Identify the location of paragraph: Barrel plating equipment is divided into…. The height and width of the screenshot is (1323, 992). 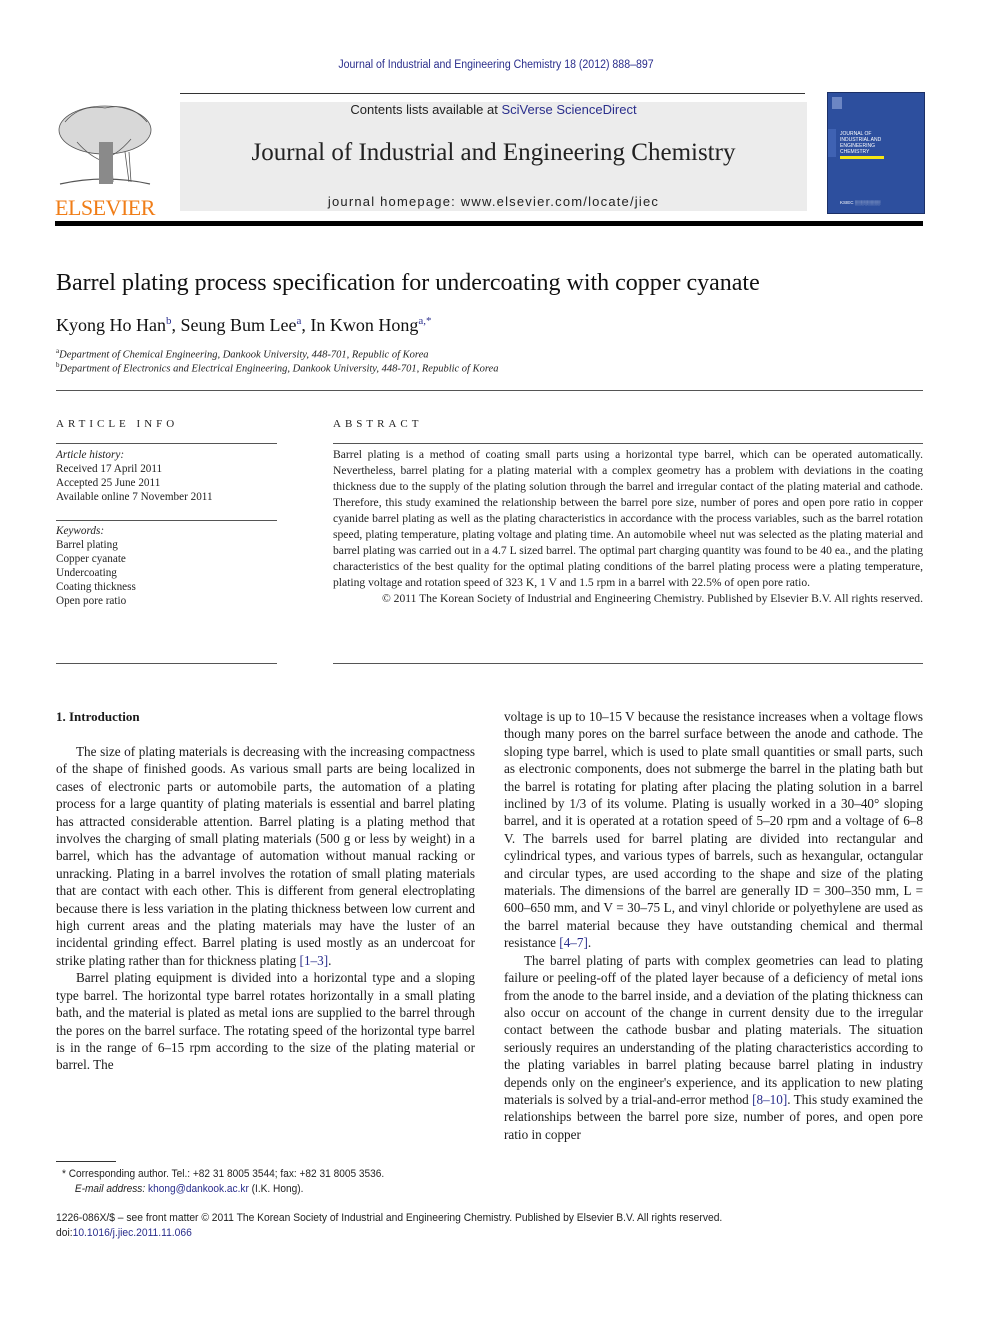
(265, 1021).